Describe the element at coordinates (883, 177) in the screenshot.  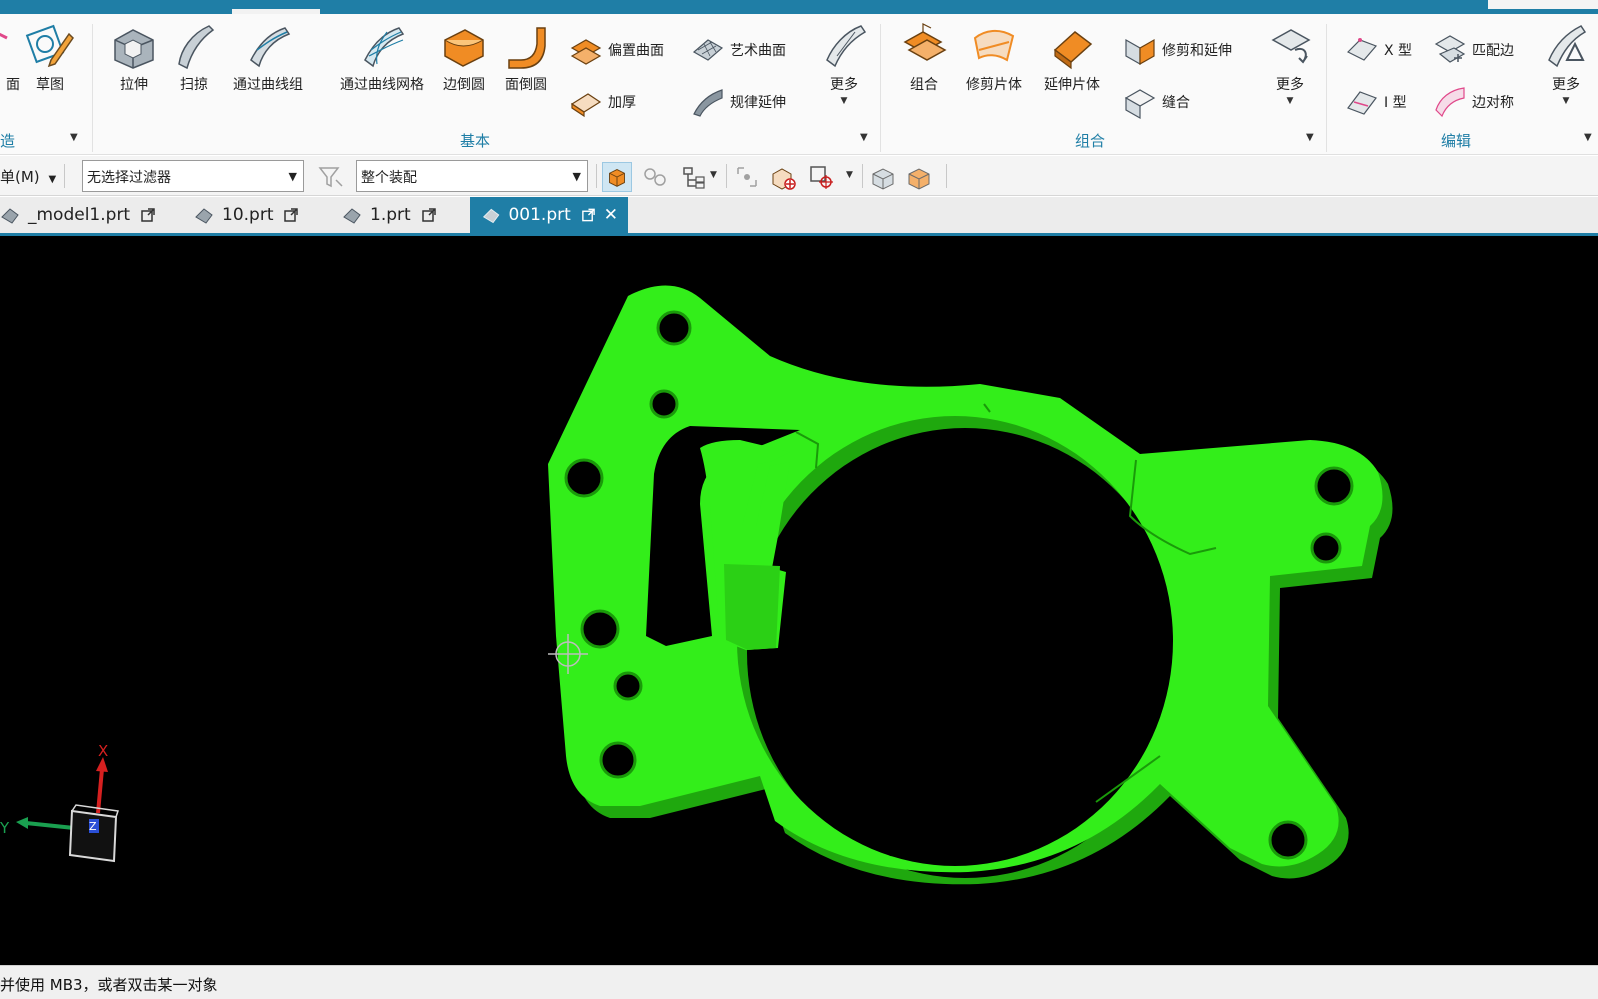
I see `shaded-view-icon` at that location.